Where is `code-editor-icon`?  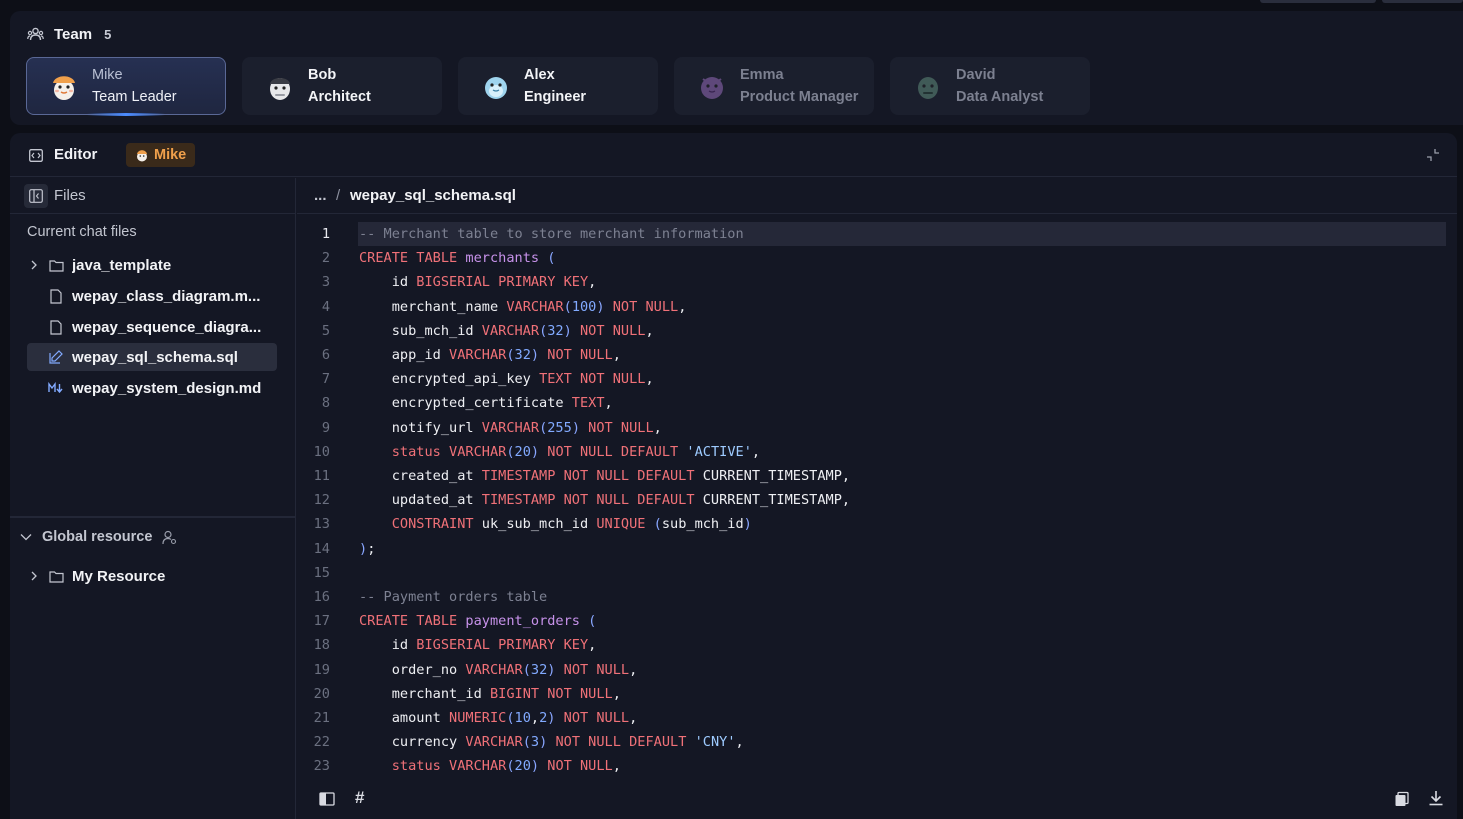 code-editor-icon is located at coordinates (36, 155).